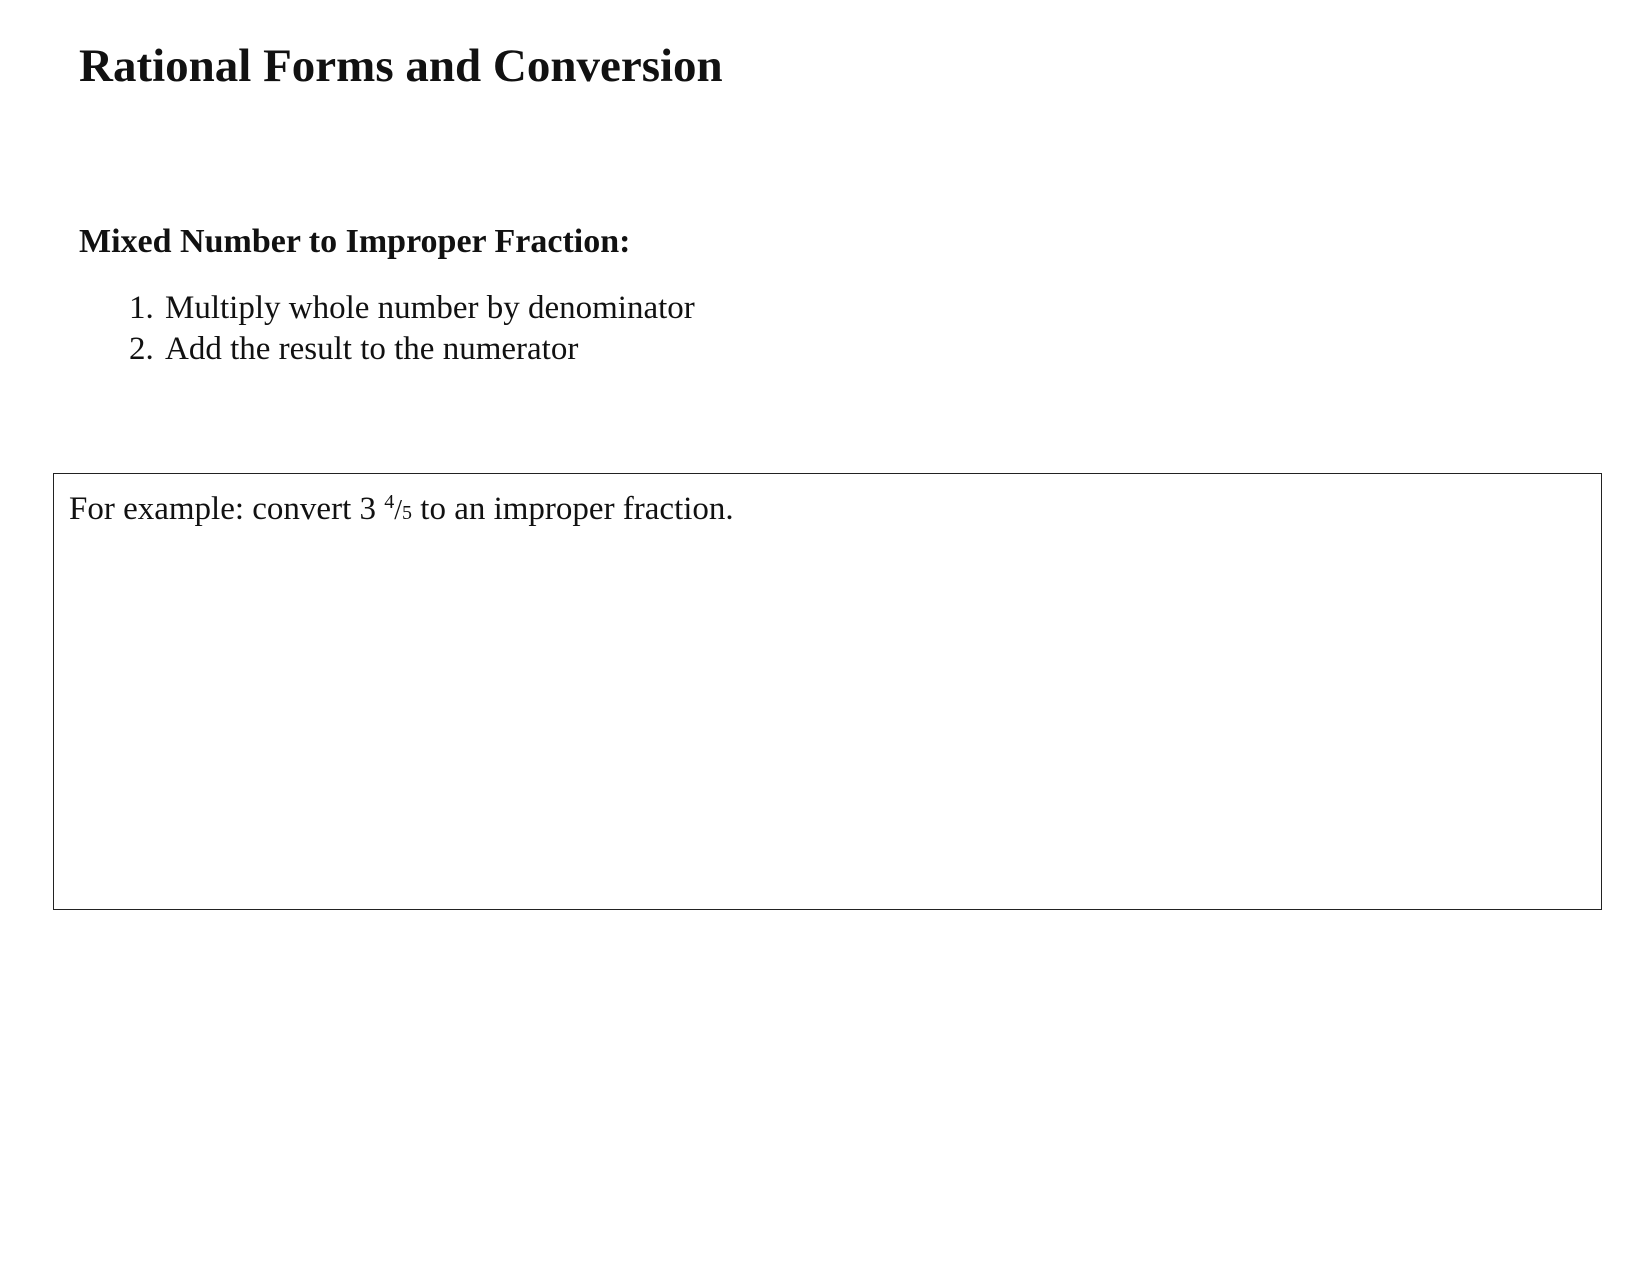 The width and height of the screenshot is (1650, 1275). I want to click on step-number-container: 2., so click(122, 349).